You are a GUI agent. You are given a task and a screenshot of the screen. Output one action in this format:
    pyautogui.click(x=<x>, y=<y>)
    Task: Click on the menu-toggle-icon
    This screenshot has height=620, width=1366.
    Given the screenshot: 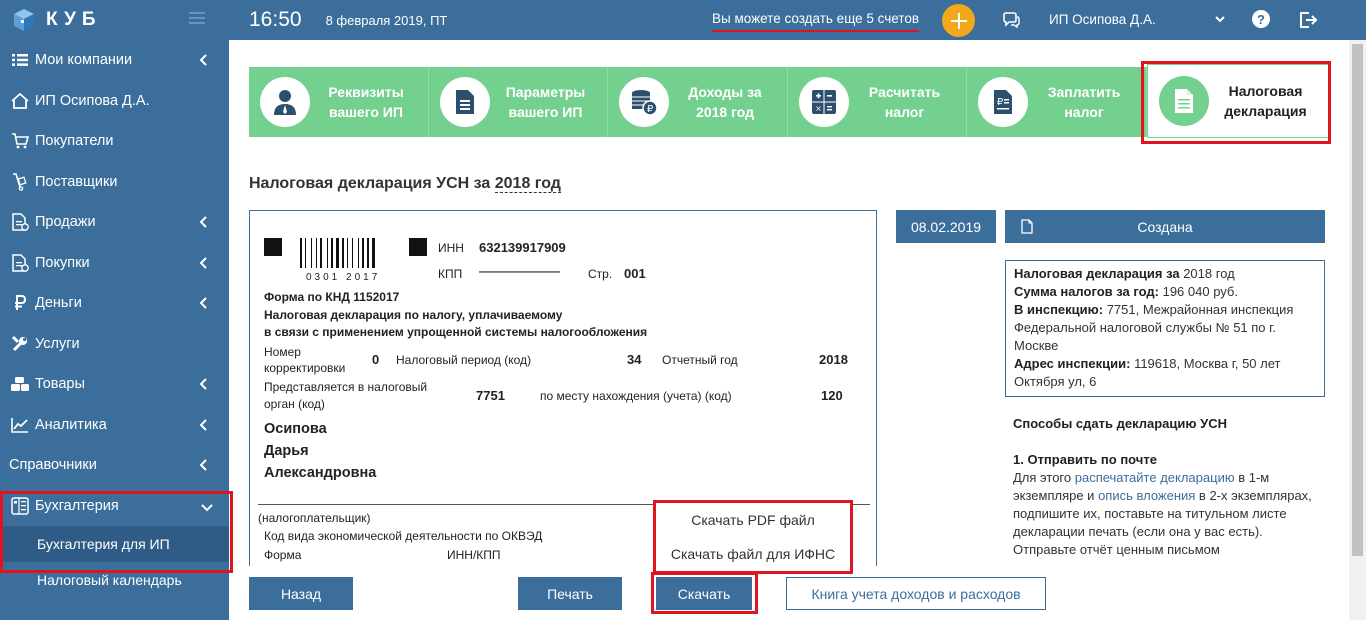 What is the action you would take?
    pyautogui.click(x=197, y=19)
    